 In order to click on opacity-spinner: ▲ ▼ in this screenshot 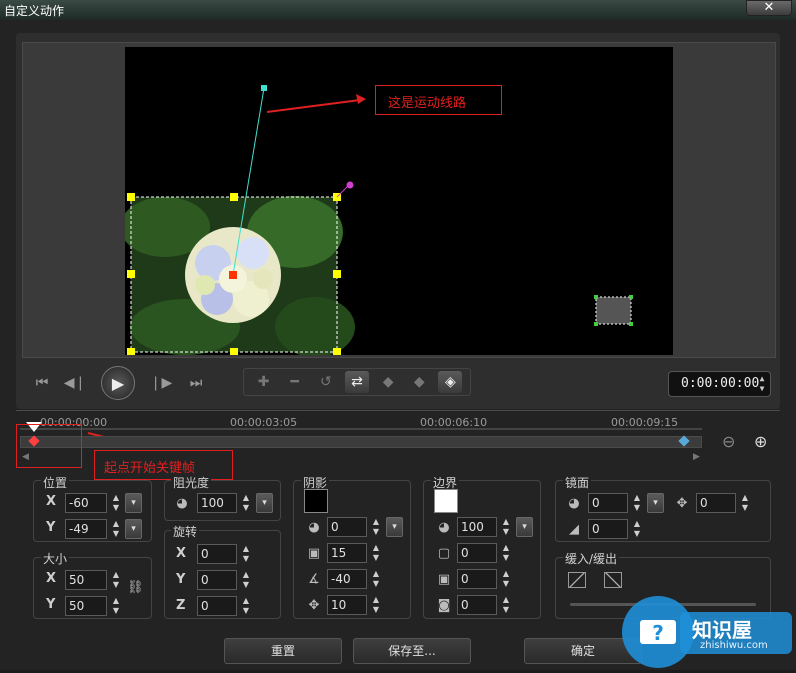, I will do `click(246, 503)`.